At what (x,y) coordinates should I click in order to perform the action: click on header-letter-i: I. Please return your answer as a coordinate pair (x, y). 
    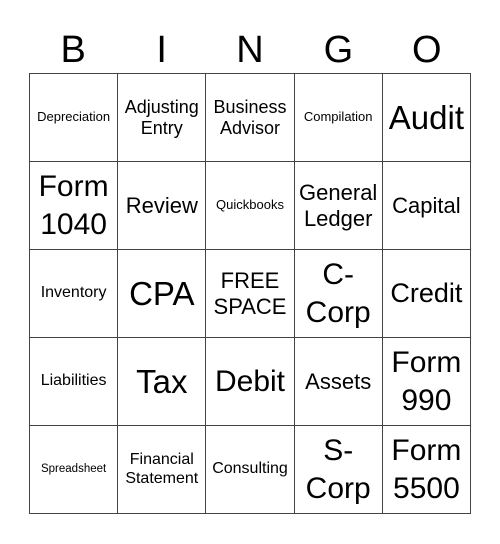
    Looking at the image, I should click on (161, 50).